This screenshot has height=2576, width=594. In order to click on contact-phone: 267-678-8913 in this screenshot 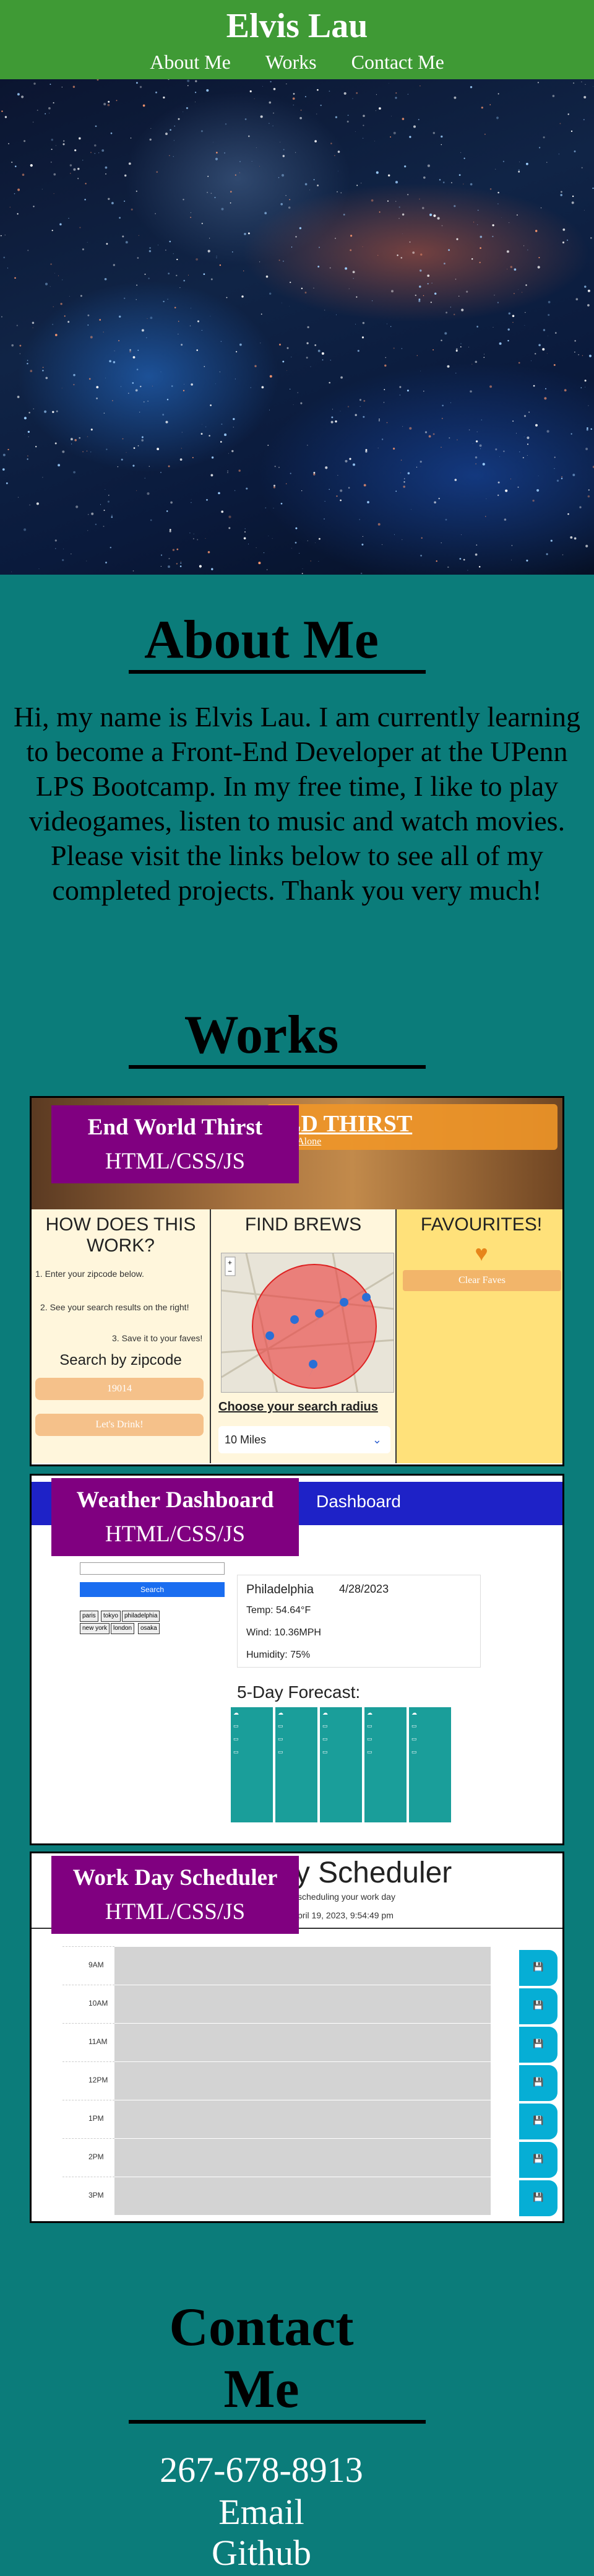, I will do `click(261, 2470)`.